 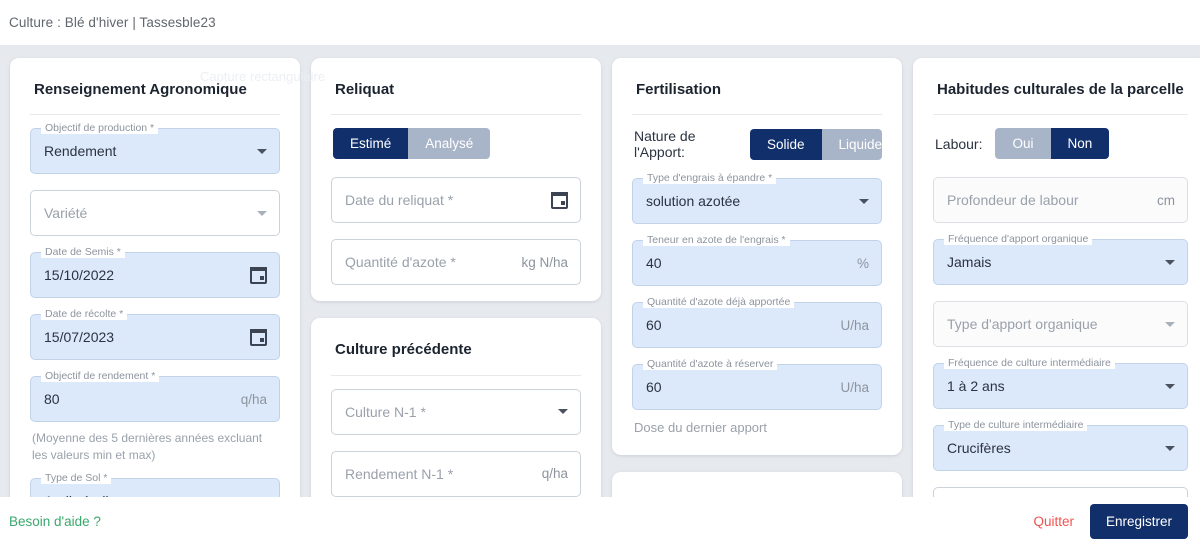 What do you see at coordinates (146, 495) in the screenshot?
I see `field-value: Argile à silex` at bounding box center [146, 495].